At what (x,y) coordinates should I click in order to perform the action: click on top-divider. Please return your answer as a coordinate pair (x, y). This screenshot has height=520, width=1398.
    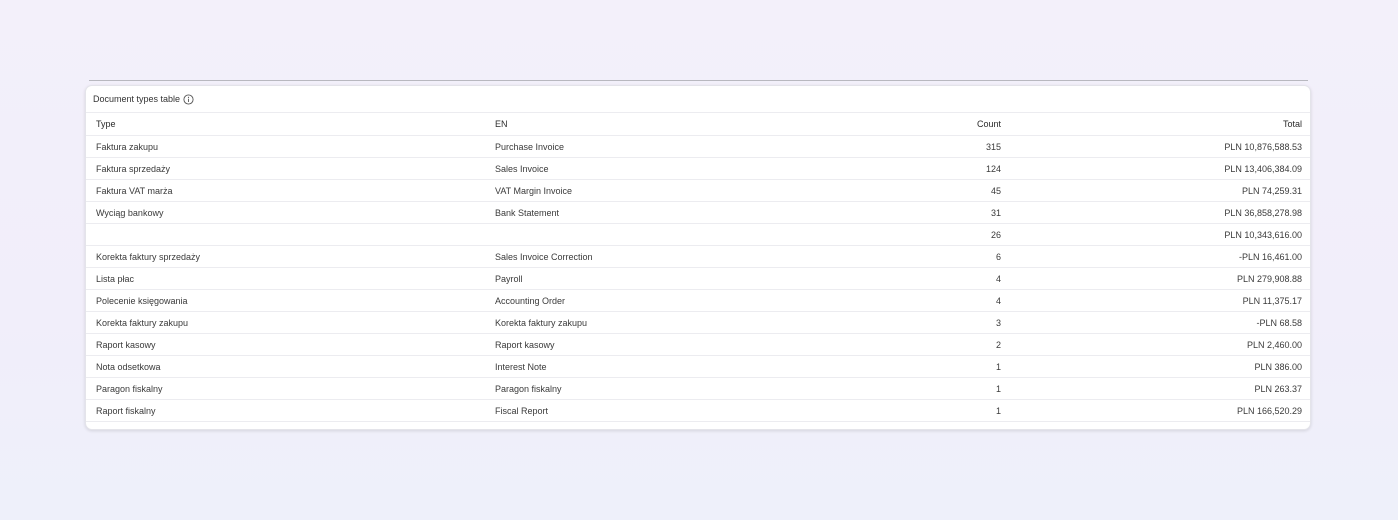
    Looking at the image, I should click on (698, 80).